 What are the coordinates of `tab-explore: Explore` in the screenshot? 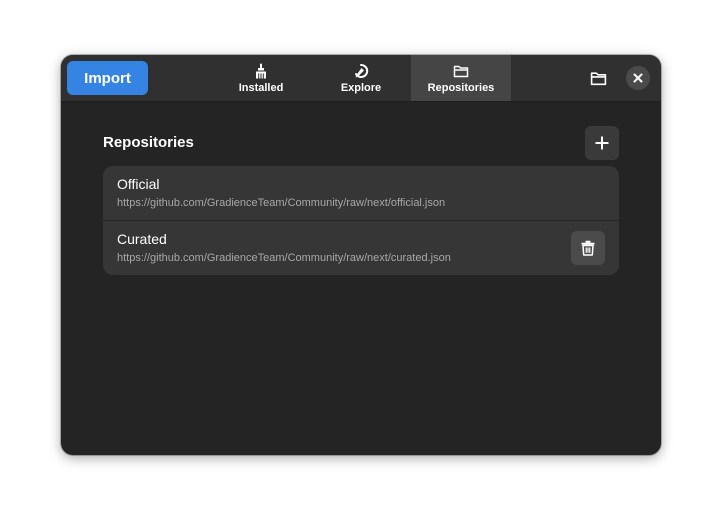 It's located at (361, 78).